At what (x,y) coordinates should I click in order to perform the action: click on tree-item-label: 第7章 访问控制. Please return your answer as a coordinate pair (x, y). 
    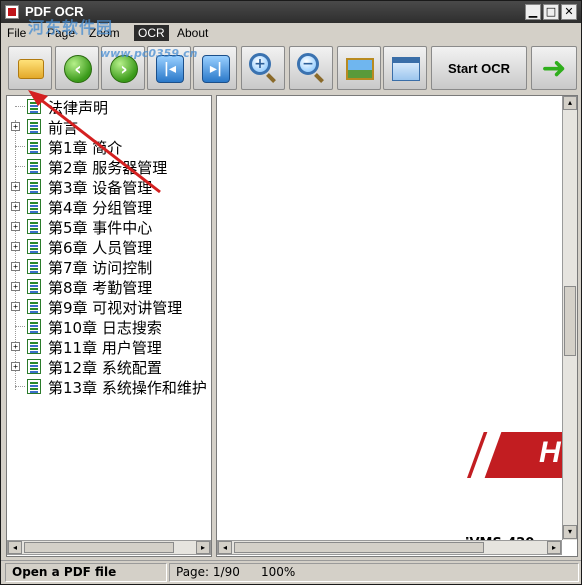
    Looking at the image, I should click on (100, 268).